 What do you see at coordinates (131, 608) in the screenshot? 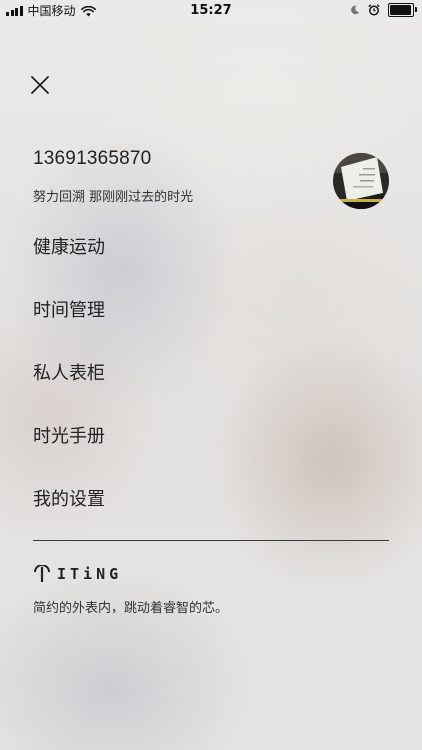
I see `brand-slogan: 简约的外表内，跳动着睿智的芯。` at bounding box center [131, 608].